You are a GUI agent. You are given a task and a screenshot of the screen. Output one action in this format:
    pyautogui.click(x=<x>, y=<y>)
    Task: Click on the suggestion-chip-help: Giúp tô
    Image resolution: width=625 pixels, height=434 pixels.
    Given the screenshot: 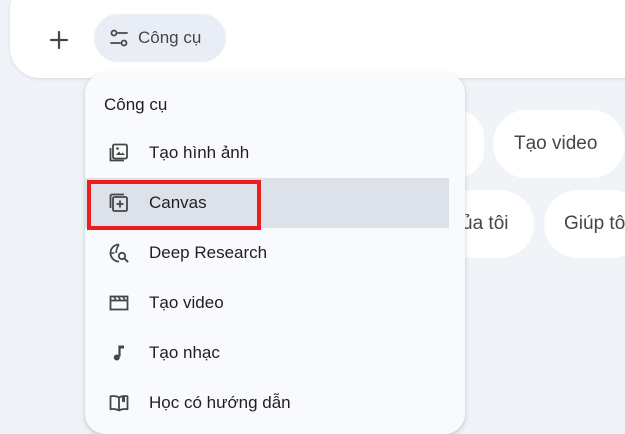 What is the action you would take?
    pyautogui.click(x=584, y=224)
    